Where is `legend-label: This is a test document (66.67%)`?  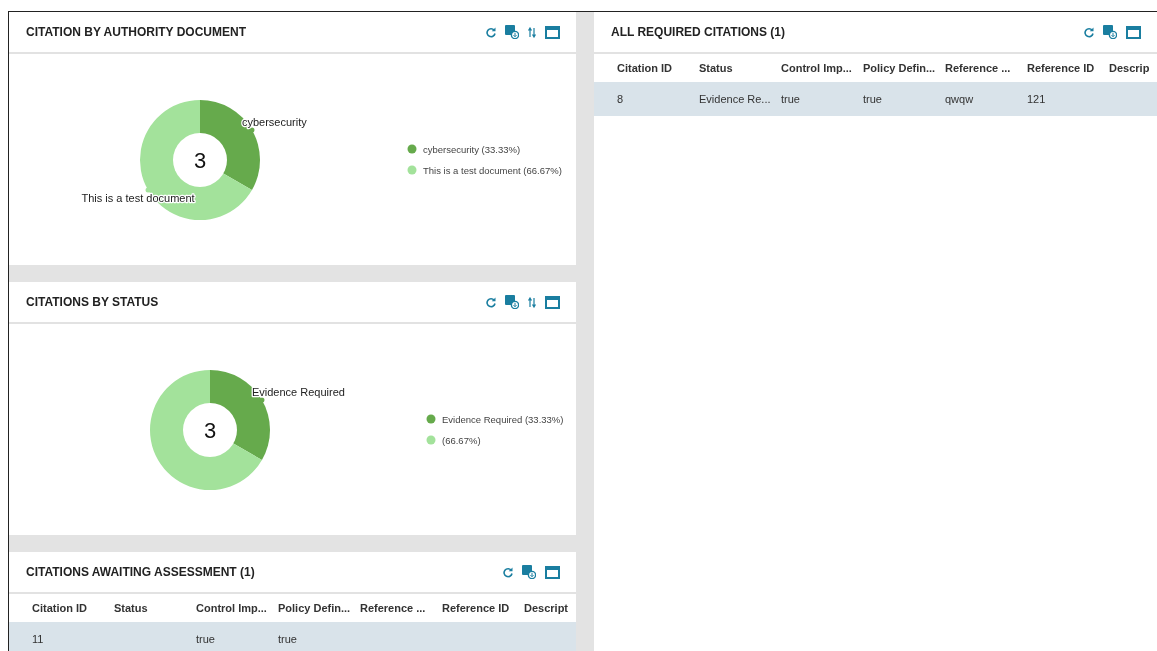 legend-label: This is a test document (66.67%) is located at coordinates (492, 170).